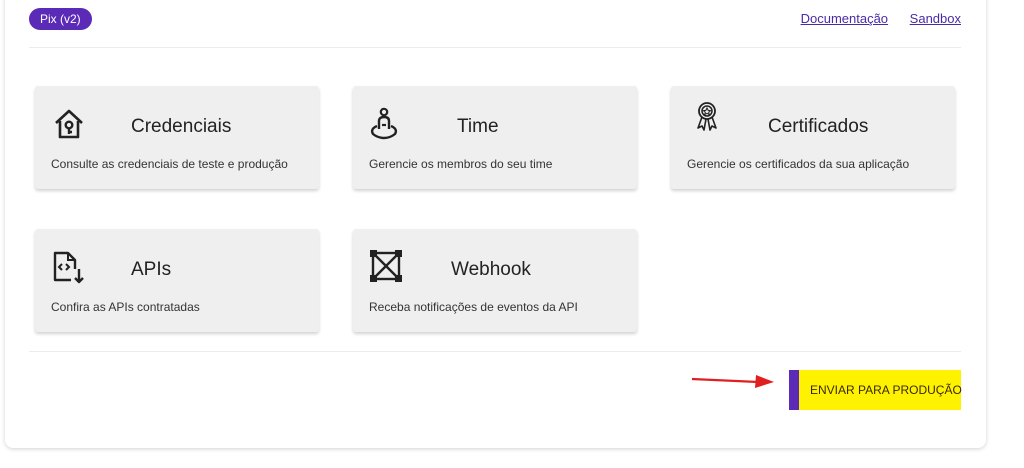 The height and width of the screenshot is (468, 1024). I want to click on card-title: APIs, so click(151, 269).